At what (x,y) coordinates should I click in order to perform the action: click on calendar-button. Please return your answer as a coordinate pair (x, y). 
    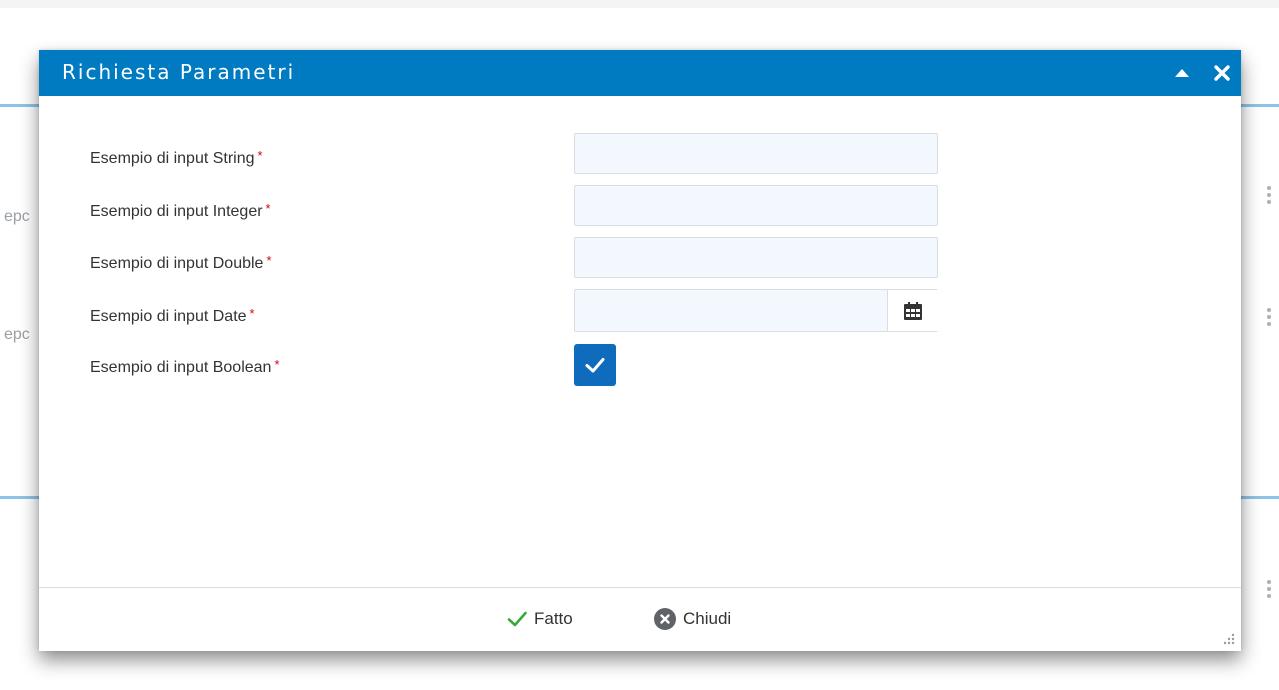
    Looking at the image, I should click on (912, 310).